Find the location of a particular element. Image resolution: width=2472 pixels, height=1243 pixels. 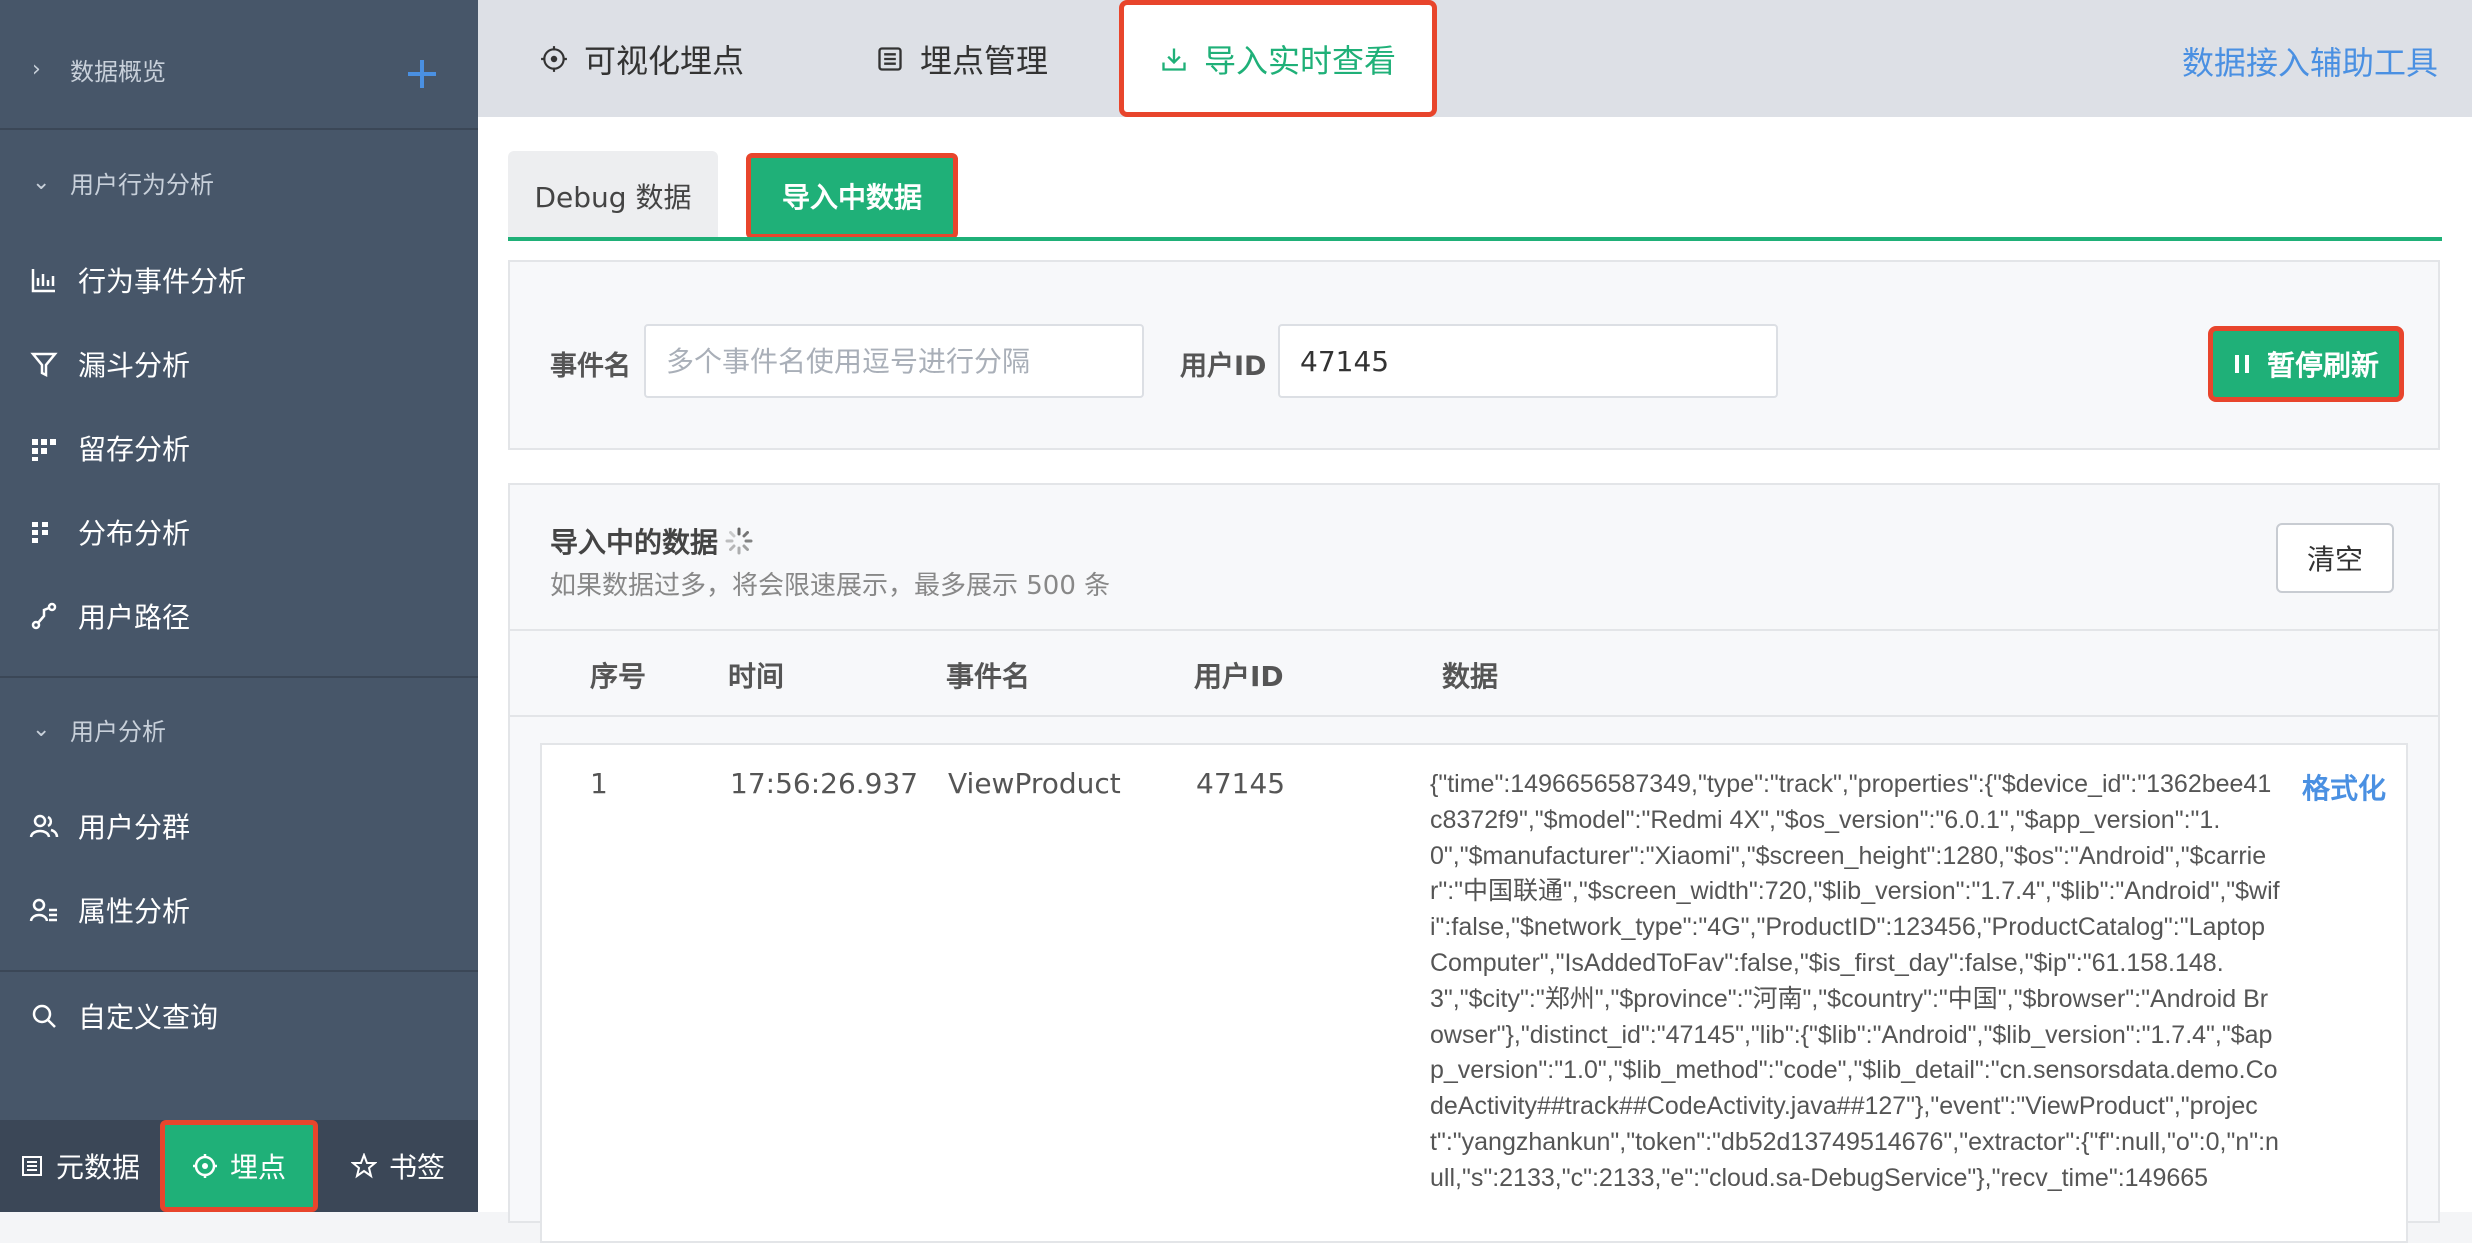

cell-index: 1 is located at coordinates (599, 783).